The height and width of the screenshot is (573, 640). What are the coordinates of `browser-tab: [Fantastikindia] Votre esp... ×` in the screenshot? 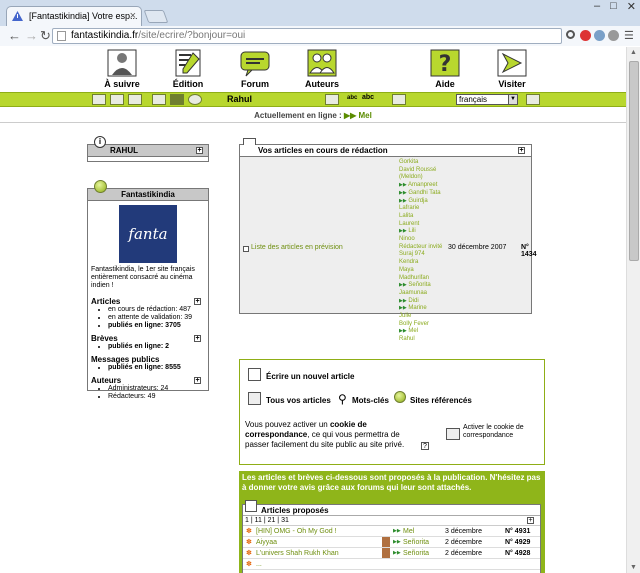 It's located at (74, 16).